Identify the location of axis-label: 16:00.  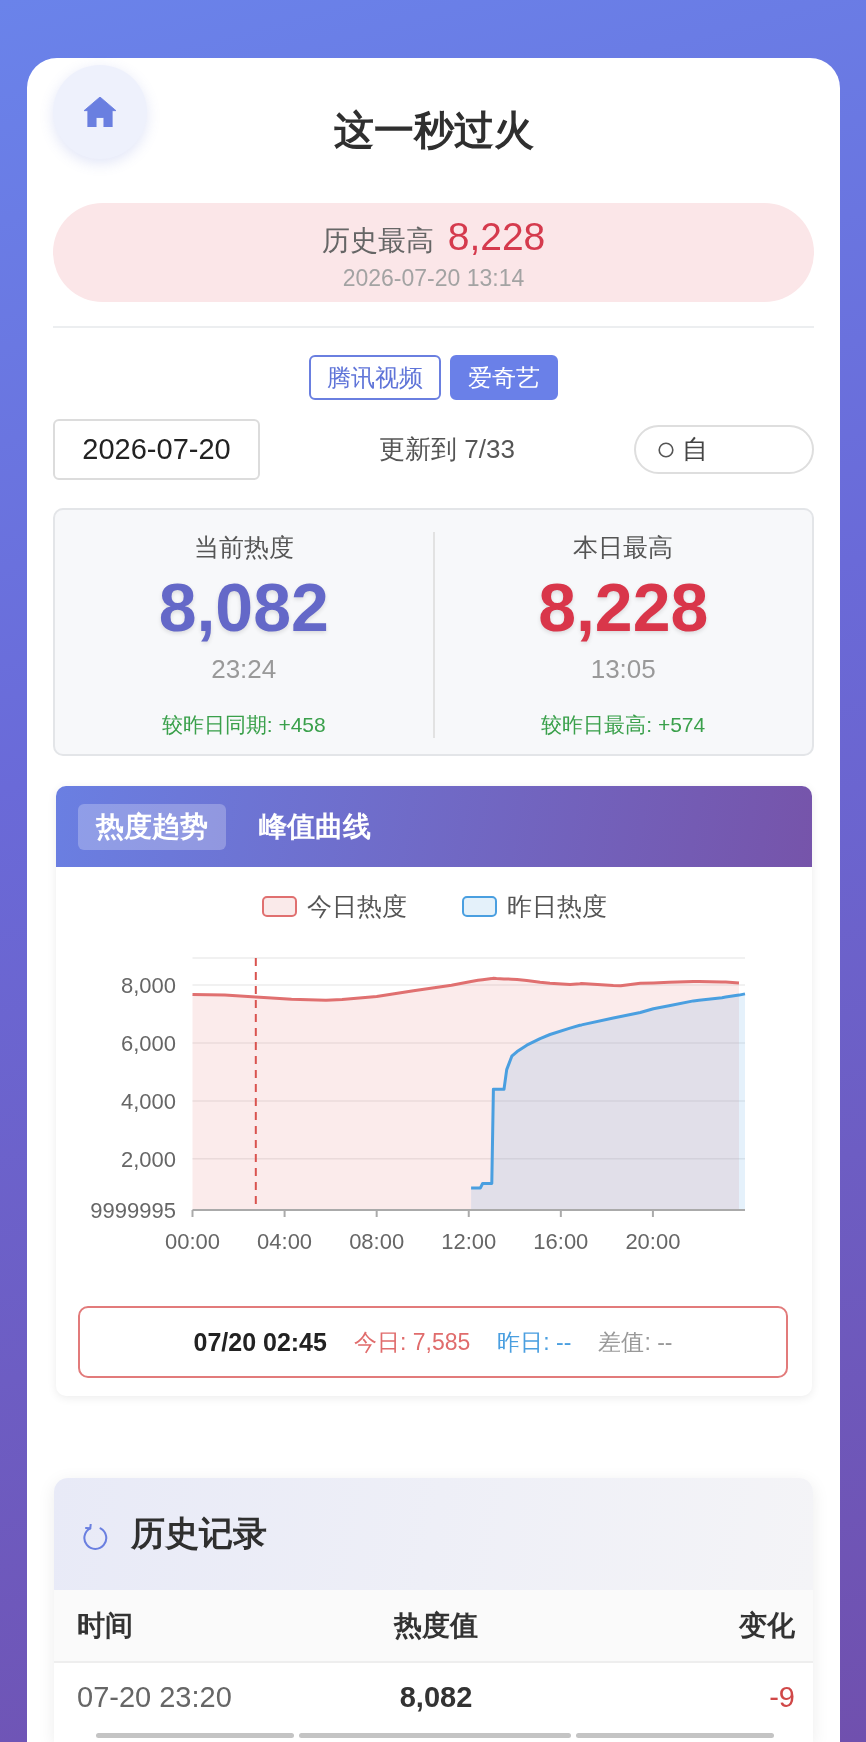
(561, 1241).